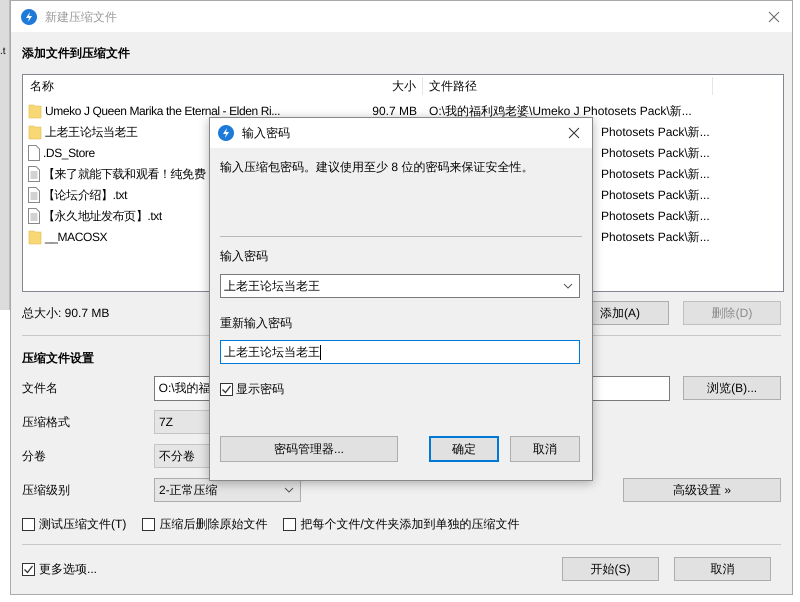 This screenshot has width=800, height=602. Describe the element at coordinates (377, 167) in the screenshot. I see `dialog-hint: 输入压缩包密码。建议使用至少 8 位的密码来保证安全性。` at that location.